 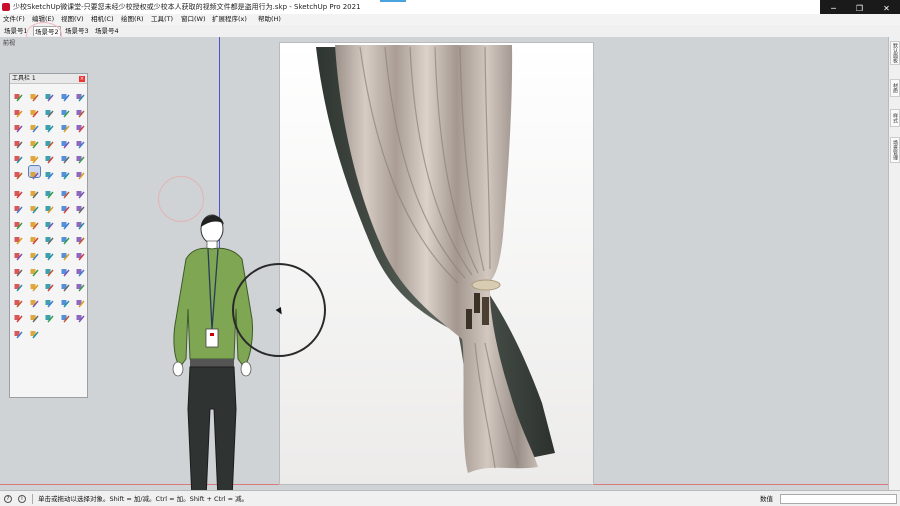 What do you see at coordinates (34, 285) in the screenshot?
I see `photo-texture-icon` at bounding box center [34, 285].